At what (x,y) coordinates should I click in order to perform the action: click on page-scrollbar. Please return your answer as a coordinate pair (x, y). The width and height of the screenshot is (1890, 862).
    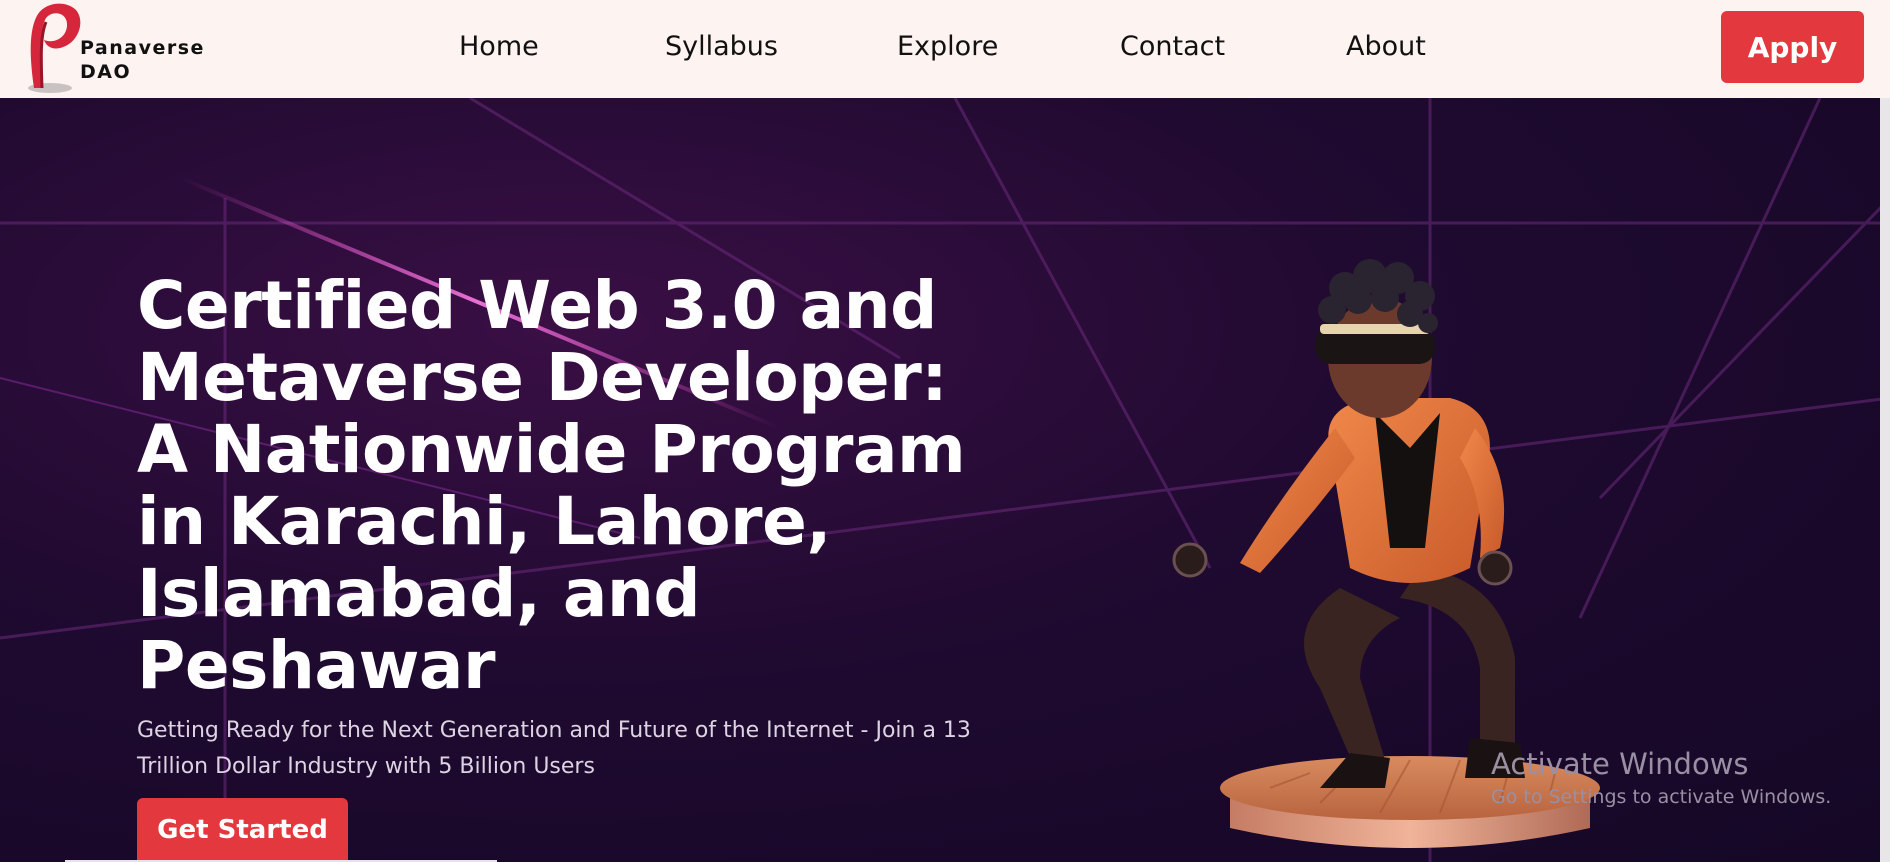
    Looking at the image, I should click on (1885, 480).